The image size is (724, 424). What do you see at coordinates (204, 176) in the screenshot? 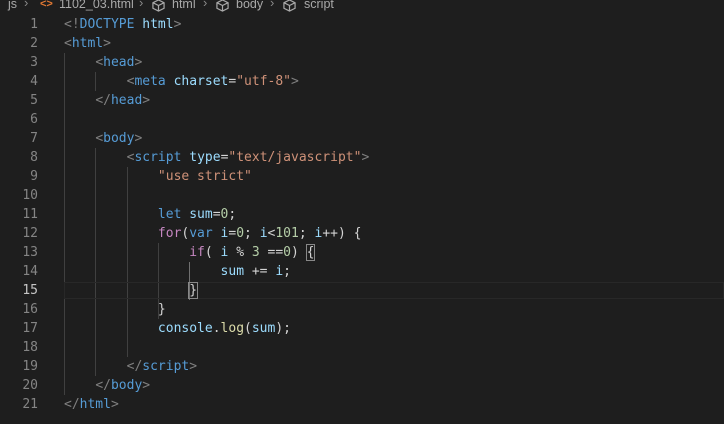
I see `code-token: "use strict"` at bounding box center [204, 176].